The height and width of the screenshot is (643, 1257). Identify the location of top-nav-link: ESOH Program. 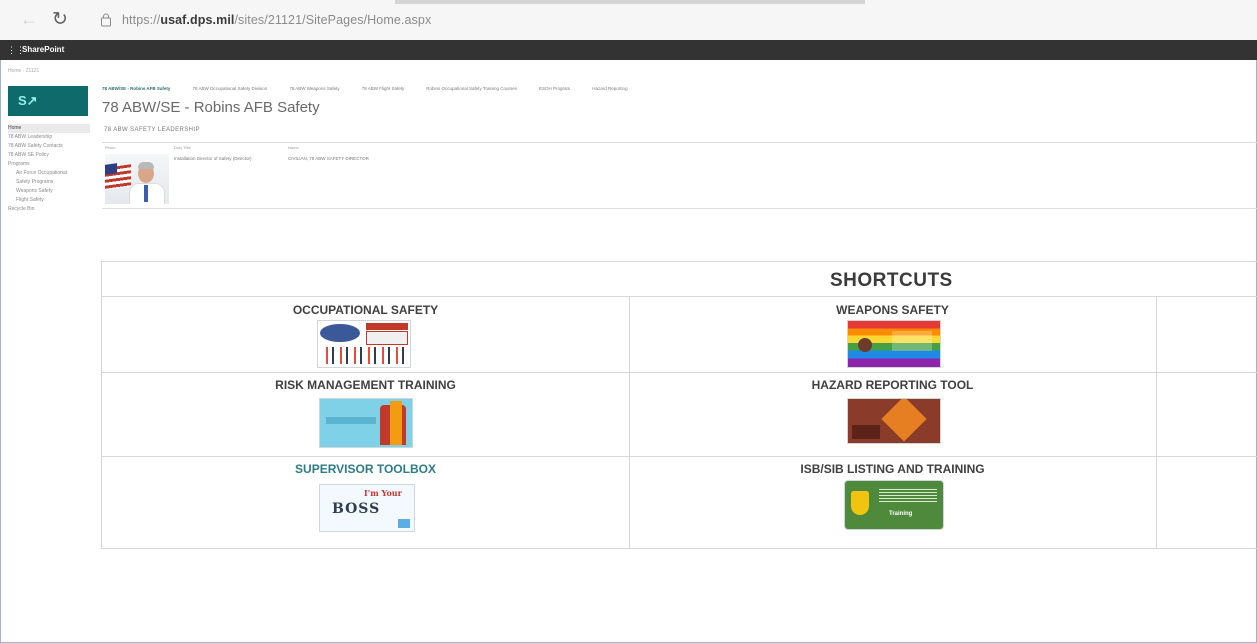
(554, 88).